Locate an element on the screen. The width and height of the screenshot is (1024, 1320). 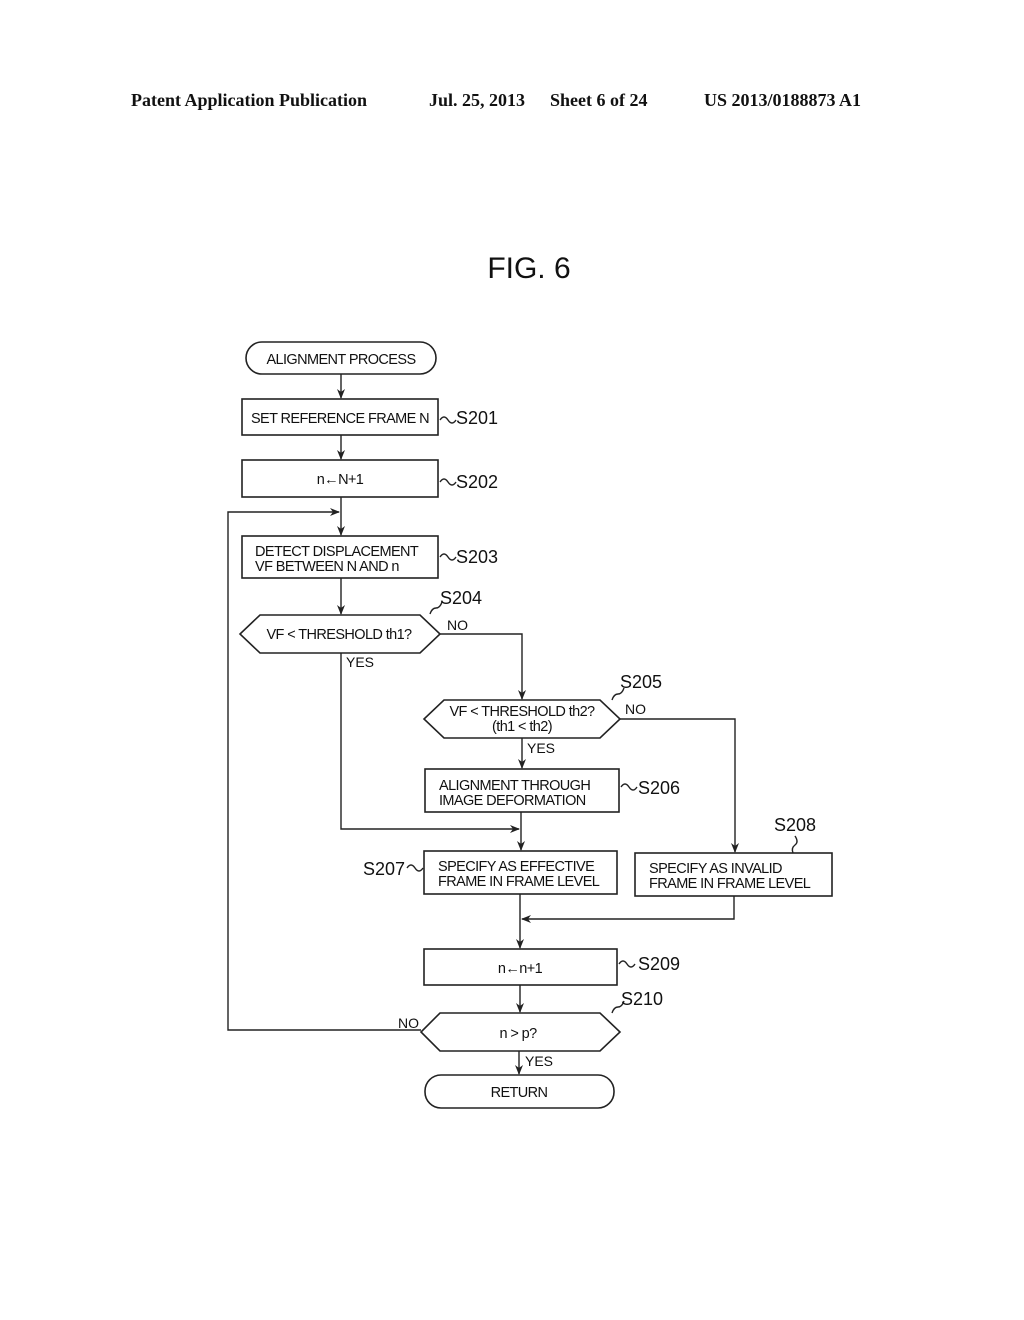
decision-s210-no: NO is located at coordinates (408, 1023).